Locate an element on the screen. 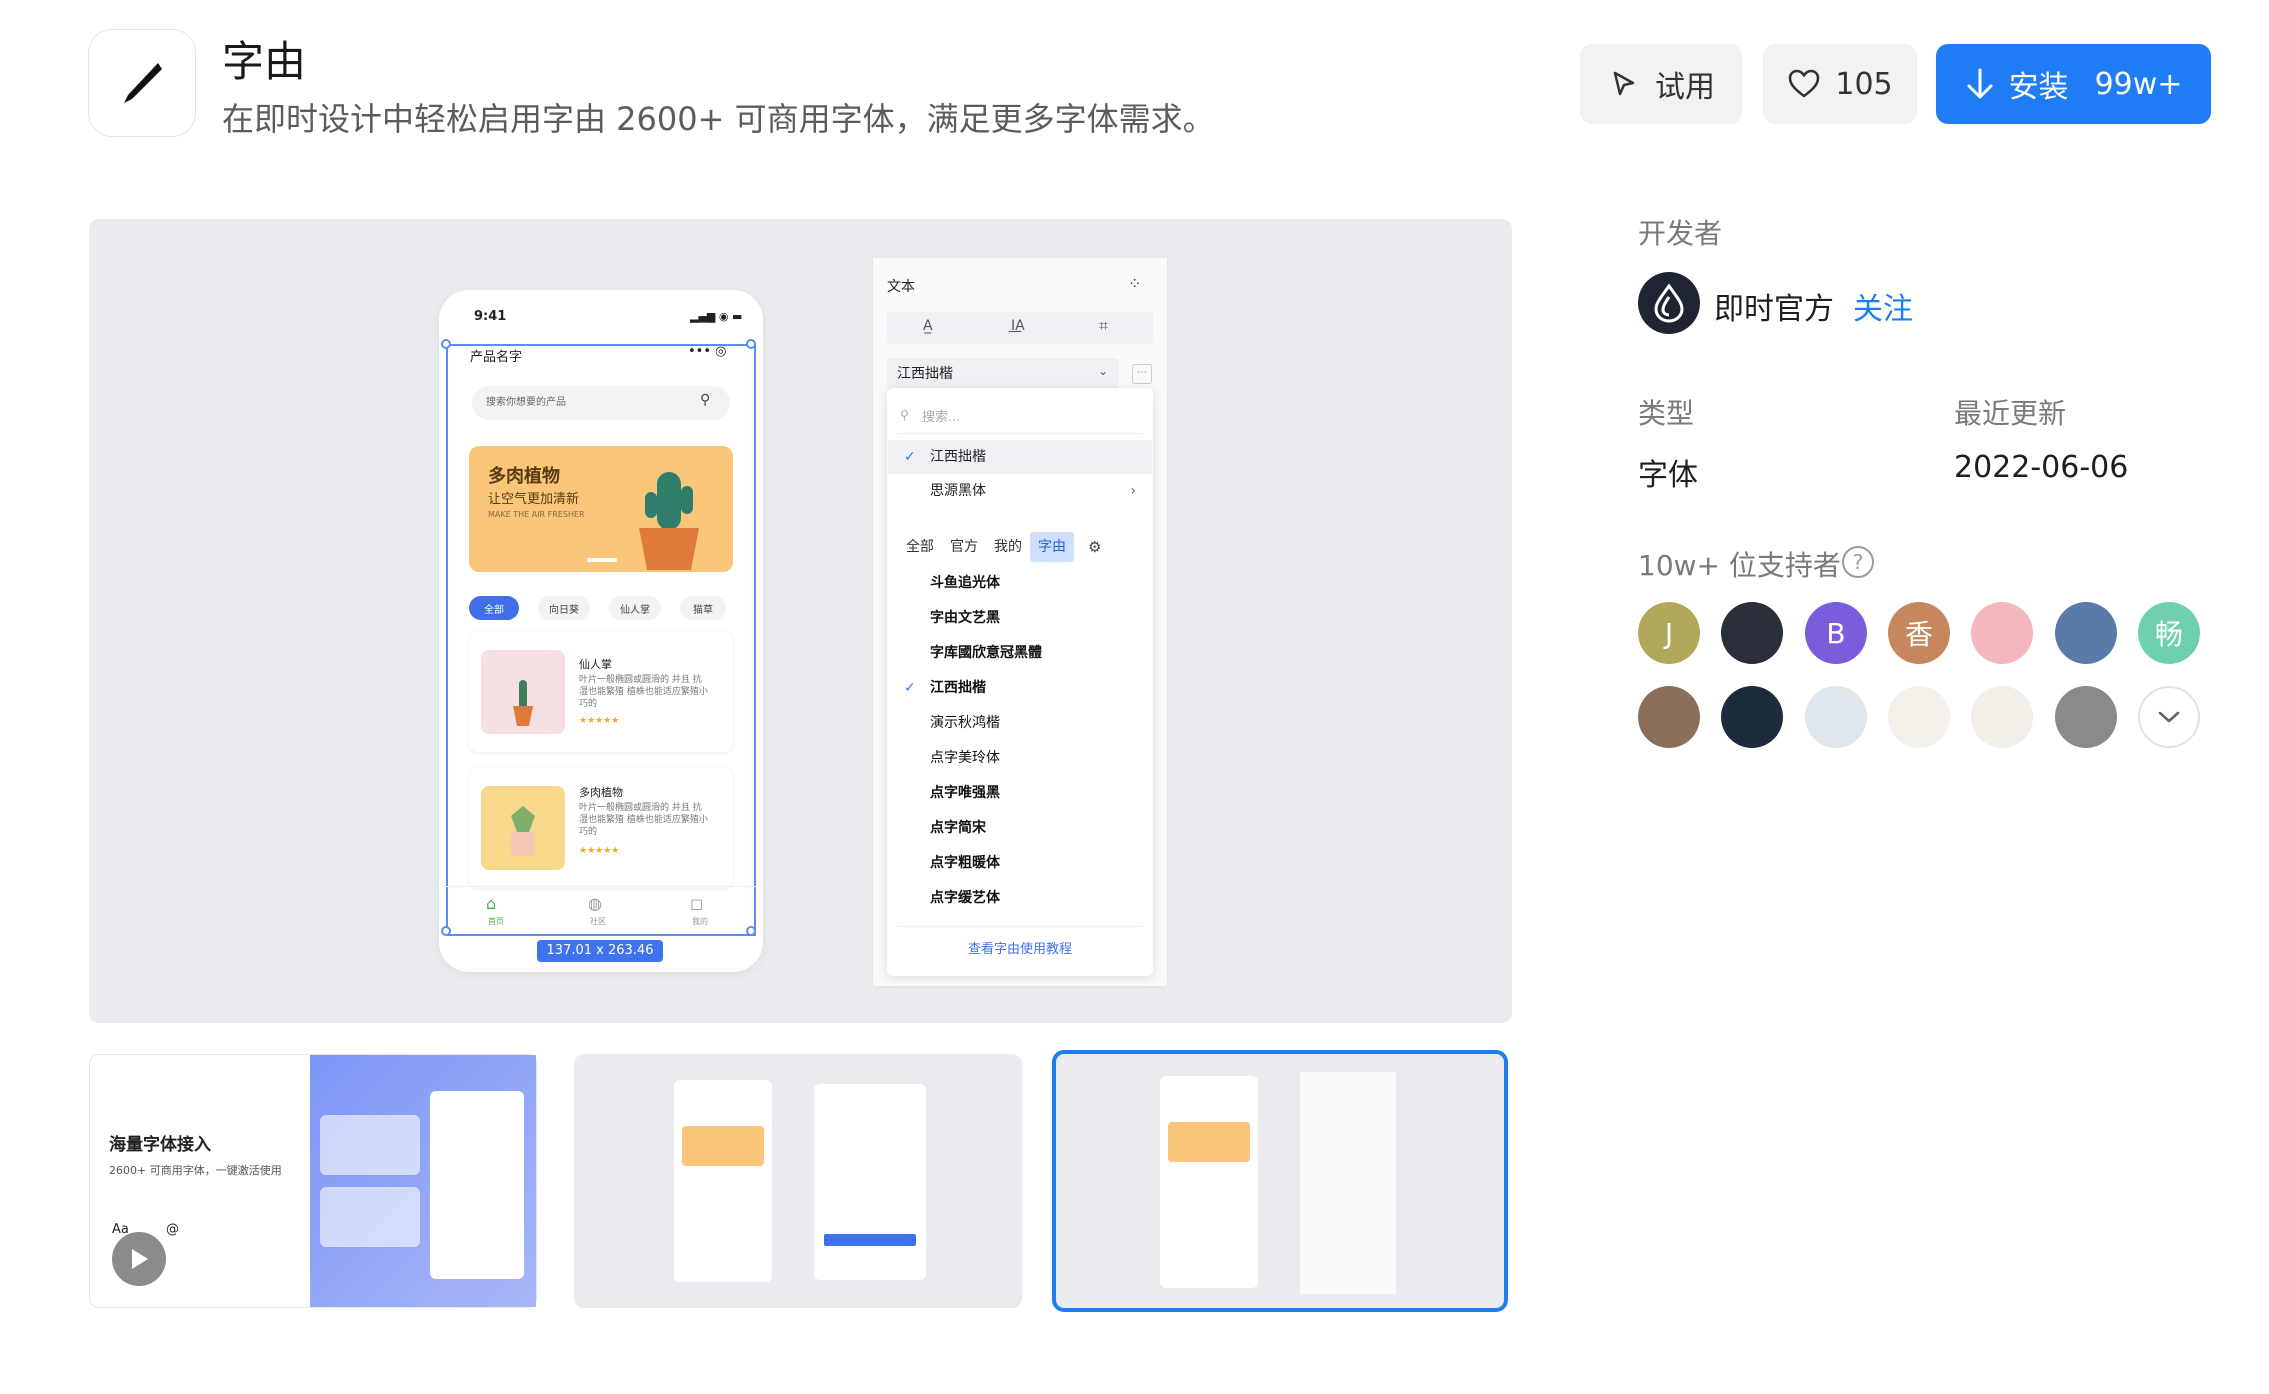 The height and width of the screenshot is (1394, 2269). tab-bar-divider is located at coordinates (601, 886).